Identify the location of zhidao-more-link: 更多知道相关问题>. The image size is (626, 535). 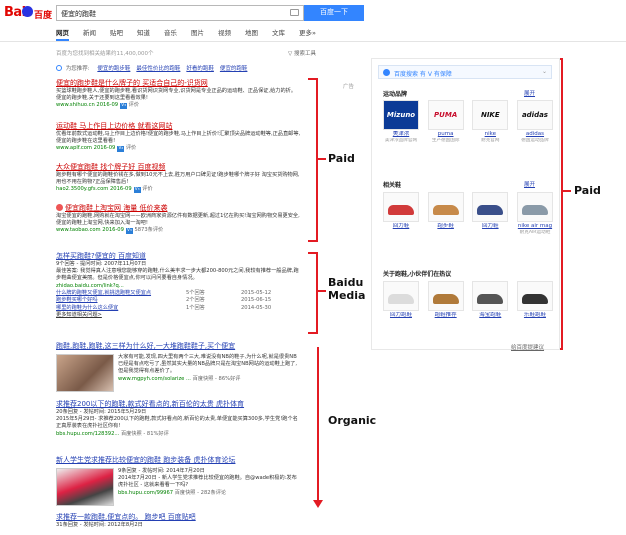
(178, 315).